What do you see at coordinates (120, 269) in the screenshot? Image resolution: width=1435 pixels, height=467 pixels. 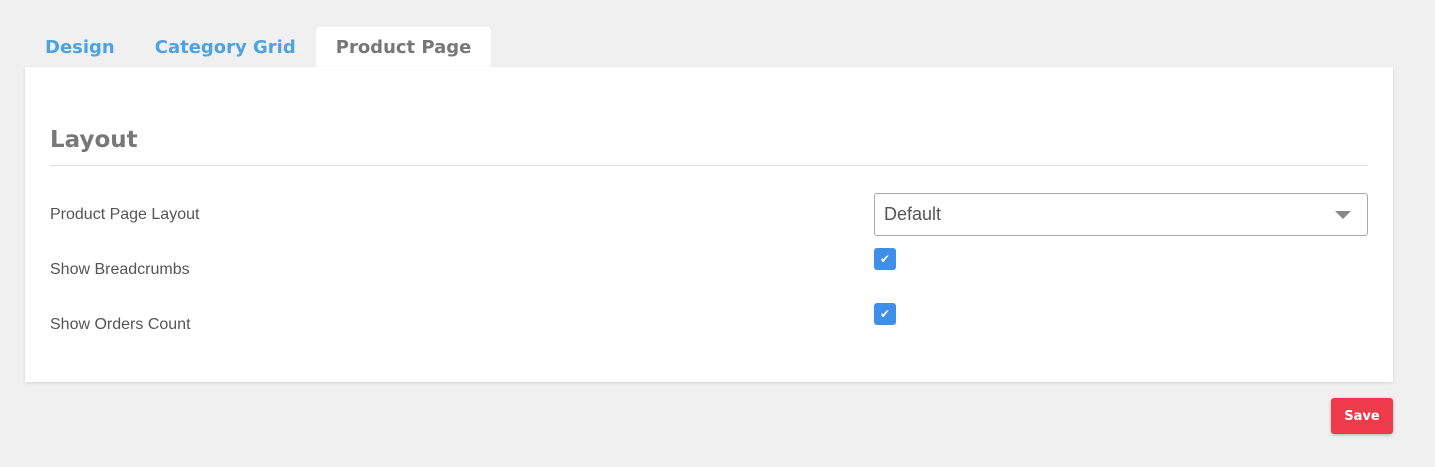 I see `show-breadcrumbs-label: Show Breadcrumbs` at bounding box center [120, 269].